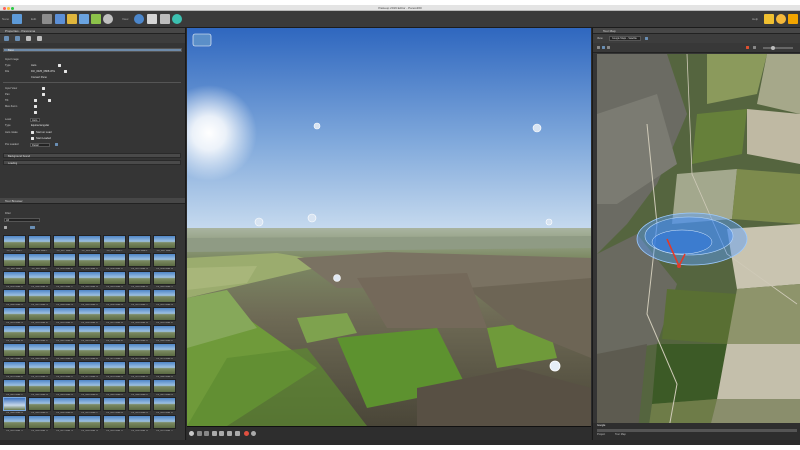 The width and height of the screenshot is (800, 450). I want to click on pano-thumbnail: DJI_0060 Node 36, so click(14, 333).